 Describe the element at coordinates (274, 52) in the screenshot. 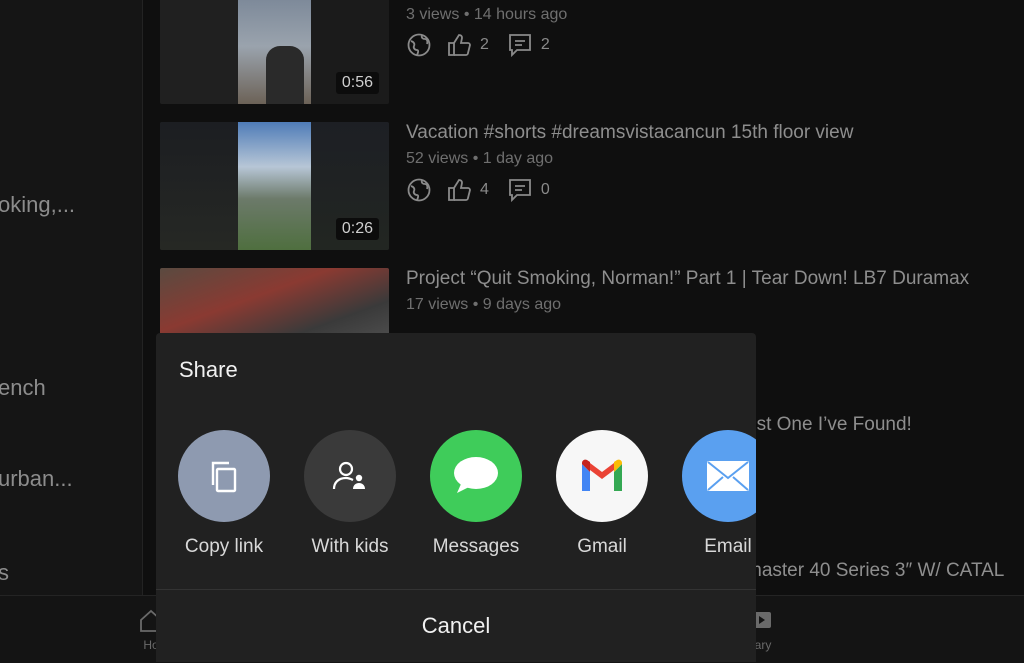

I see `video-thumbnail: 0:56` at that location.